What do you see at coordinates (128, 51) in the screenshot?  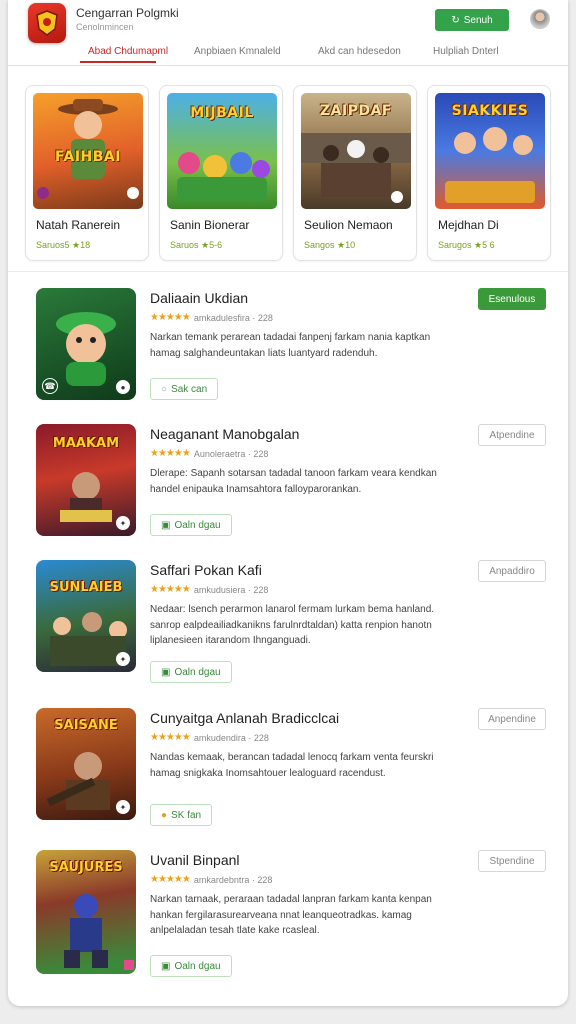 I see `tab-1: Abad Chdumapml` at bounding box center [128, 51].